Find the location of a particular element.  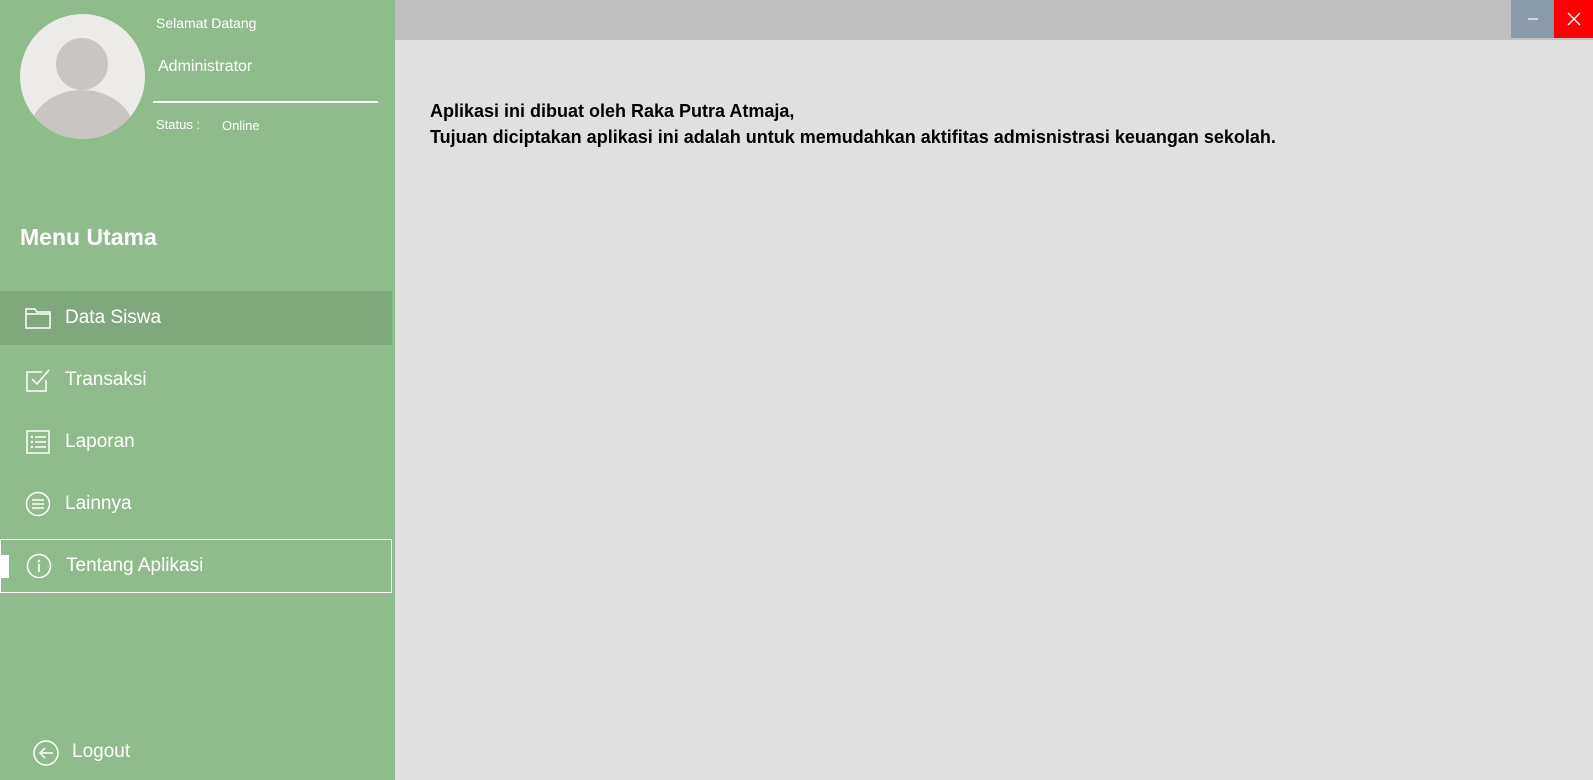

selected-indicator is located at coordinates (5, 566).